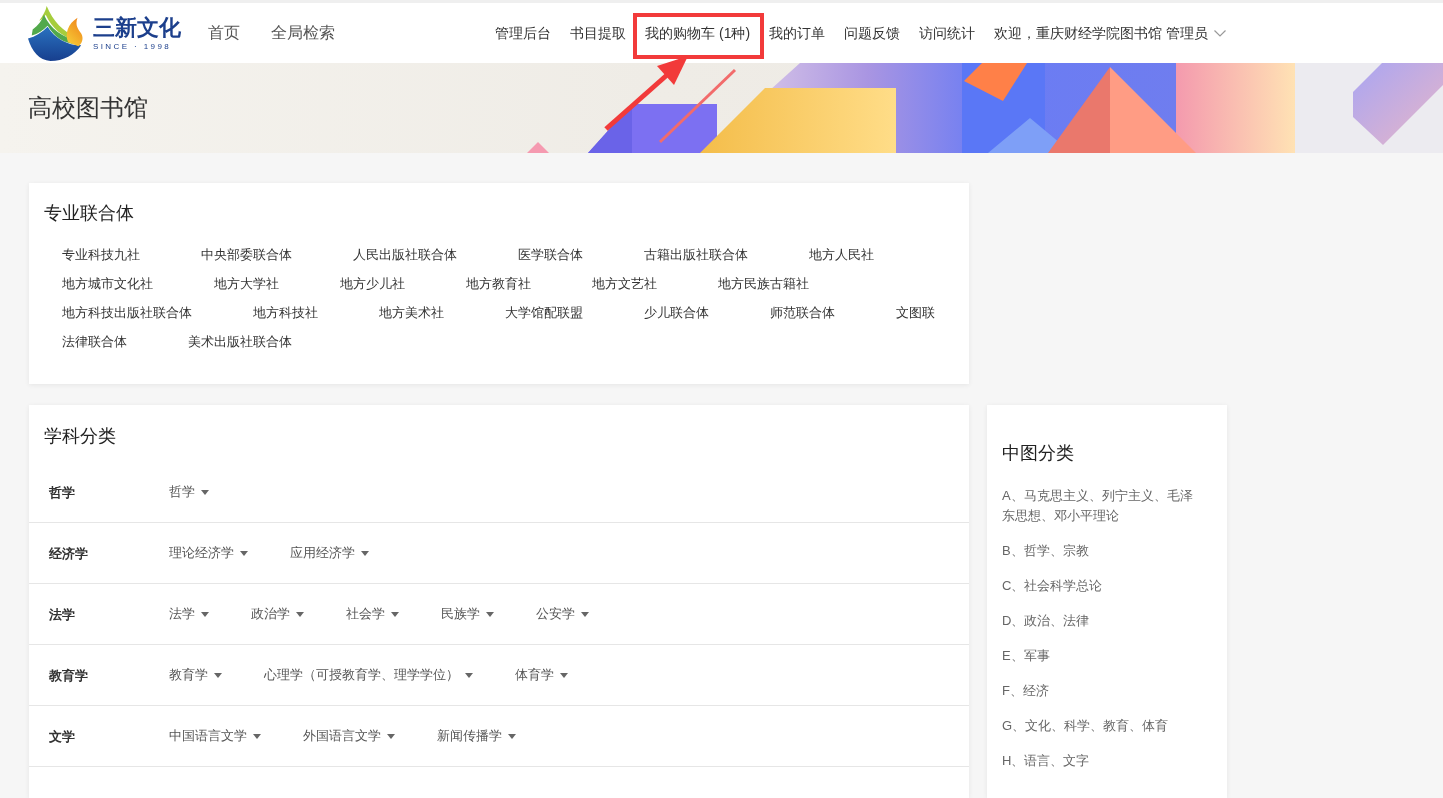 The width and height of the screenshot is (1443, 798). What do you see at coordinates (189, 492) in the screenshot?
I see `subject-dropdown: 哲学` at bounding box center [189, 492].